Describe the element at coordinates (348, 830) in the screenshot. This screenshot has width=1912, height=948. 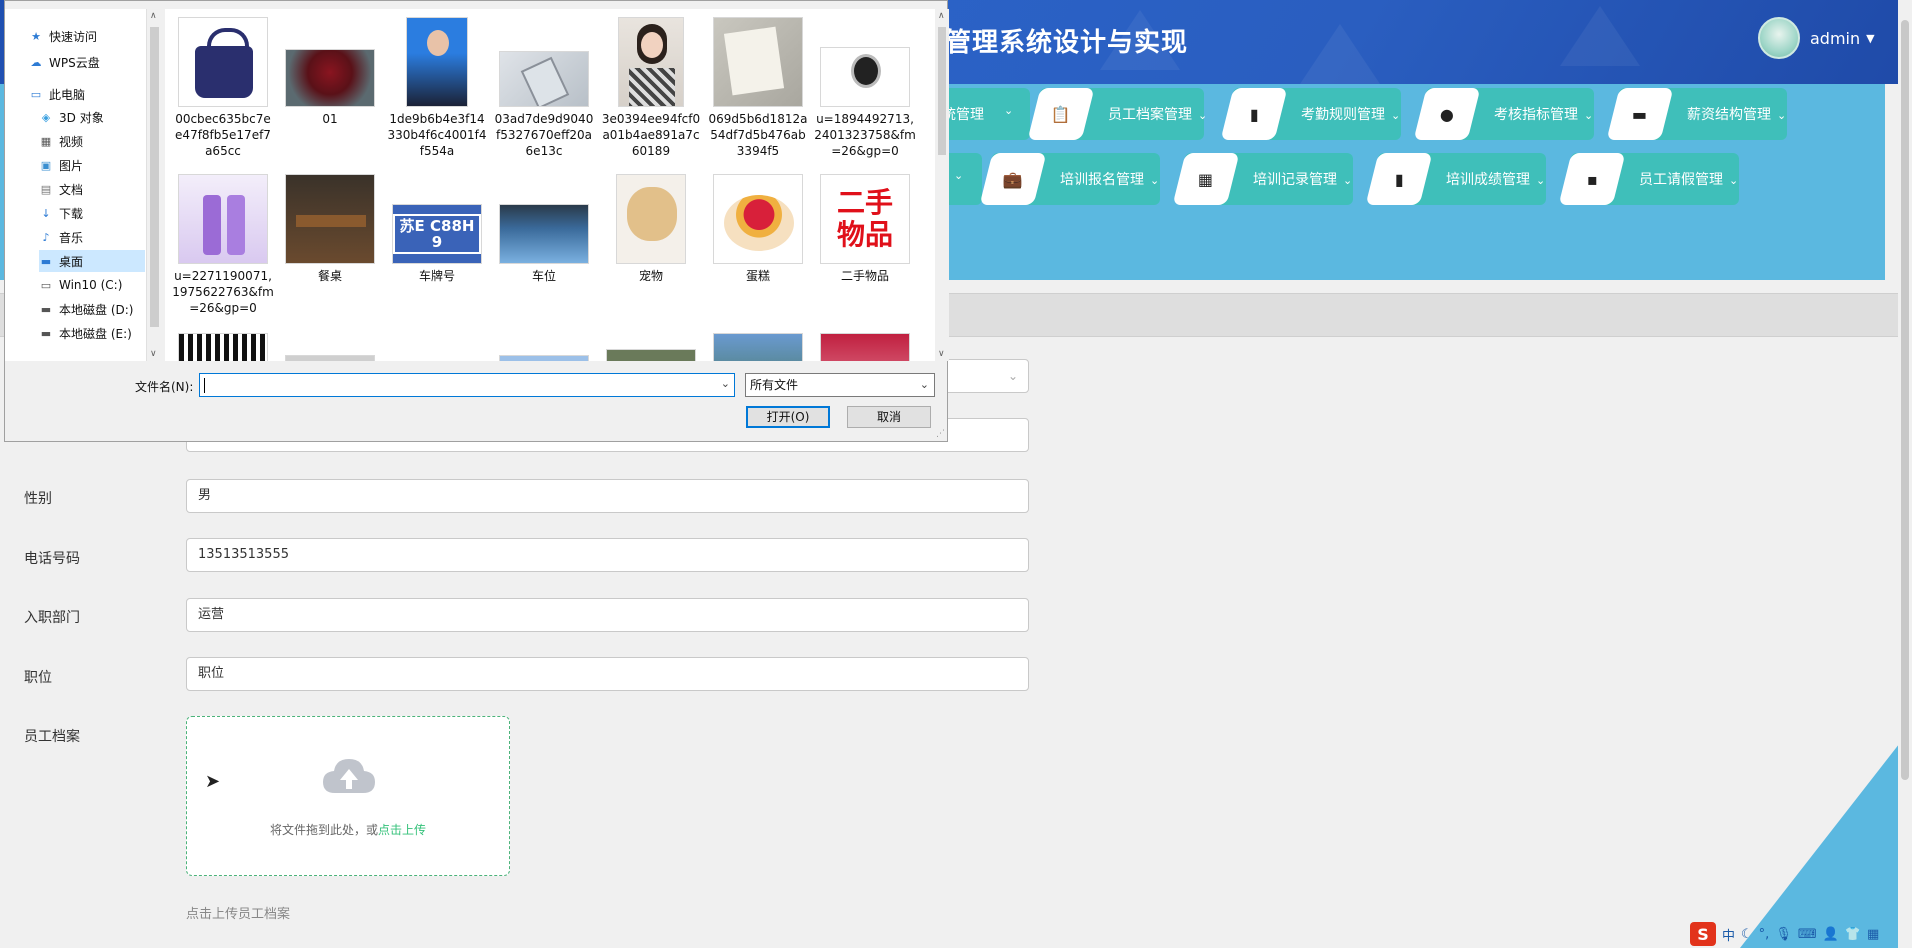
I see `upload-hint: 将文件拖到此处，或点击上传` at that location.